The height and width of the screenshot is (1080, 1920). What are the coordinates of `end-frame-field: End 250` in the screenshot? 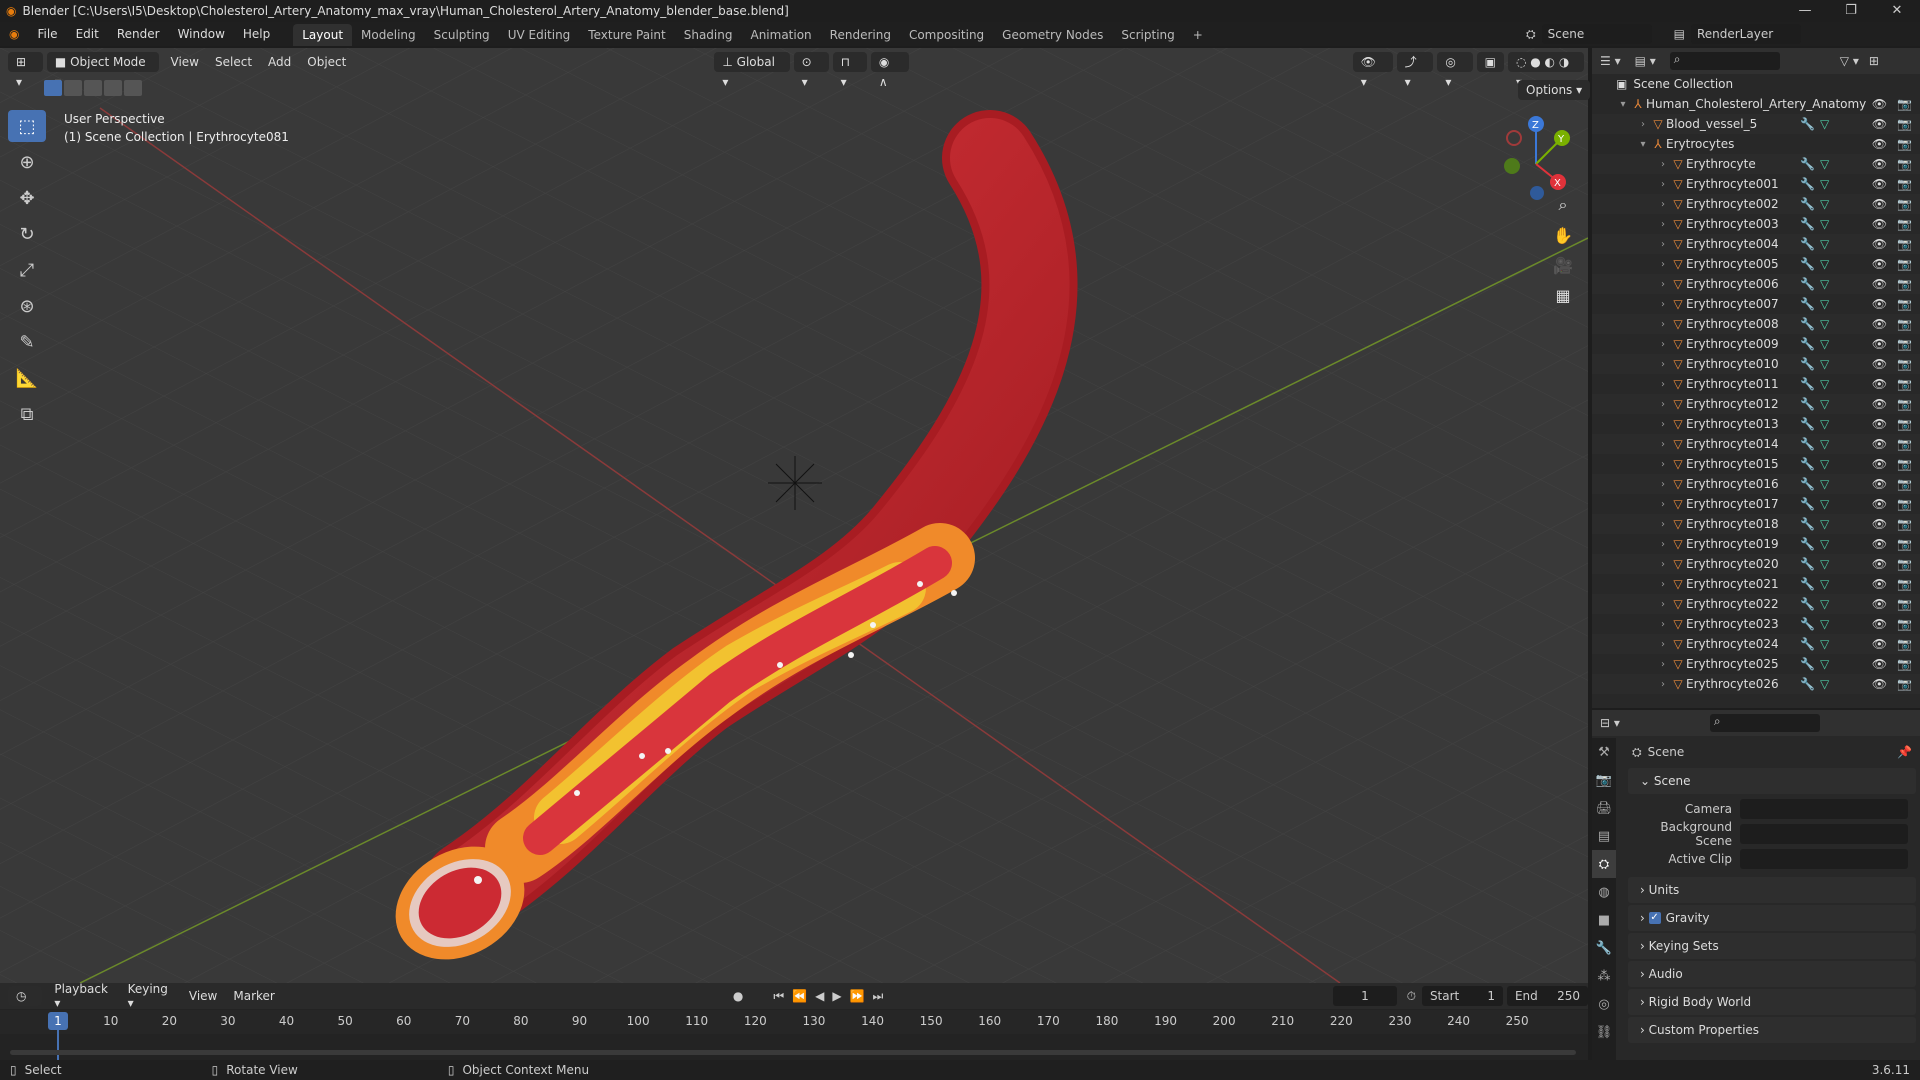 It's located at (1547, 996).